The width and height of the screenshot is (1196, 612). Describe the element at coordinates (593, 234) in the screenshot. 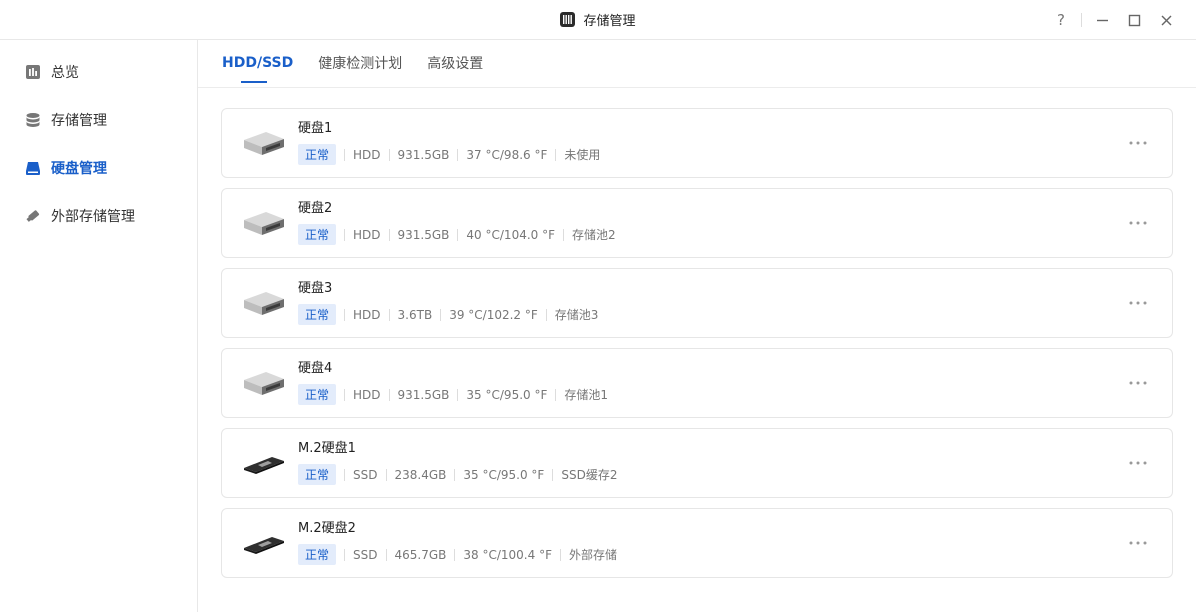

I see `disk-usage: 存储池2` at that location.